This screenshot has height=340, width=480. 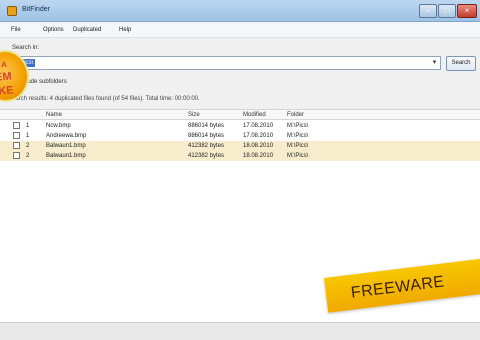 What do you see at coordinates (36, 9) in the screenshot?
I see `window-title: BitFinder` at bounding box center [36, 9].